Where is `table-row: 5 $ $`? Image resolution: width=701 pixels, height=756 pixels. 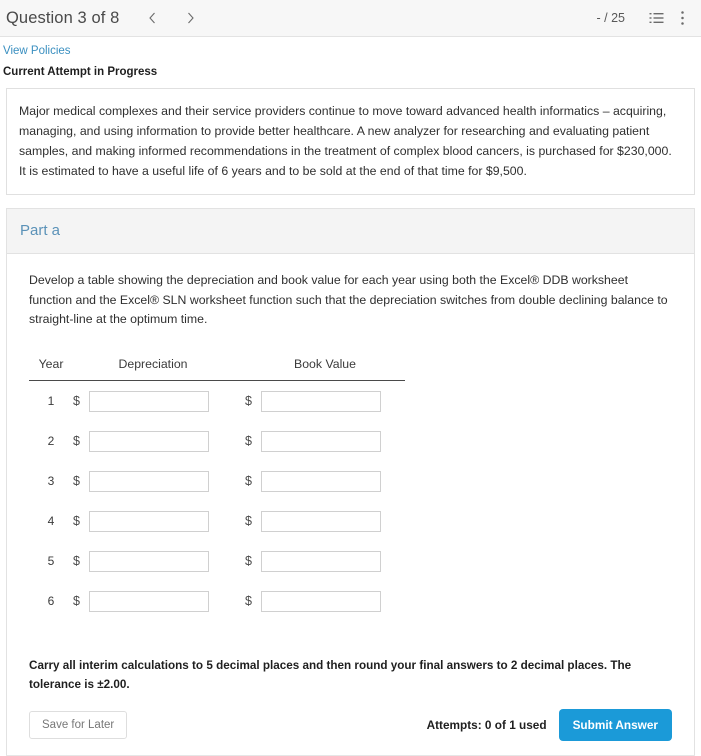
table-row: 5 $ $ is located at coordinates (217, 561).